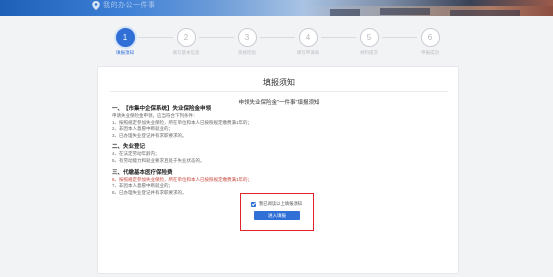  I want to click on notice-section: 二、失业登记 4、在法定劳动年龄内； 5、有劳动能力和就业要求且处于失业状态的。, so click(277, 153).